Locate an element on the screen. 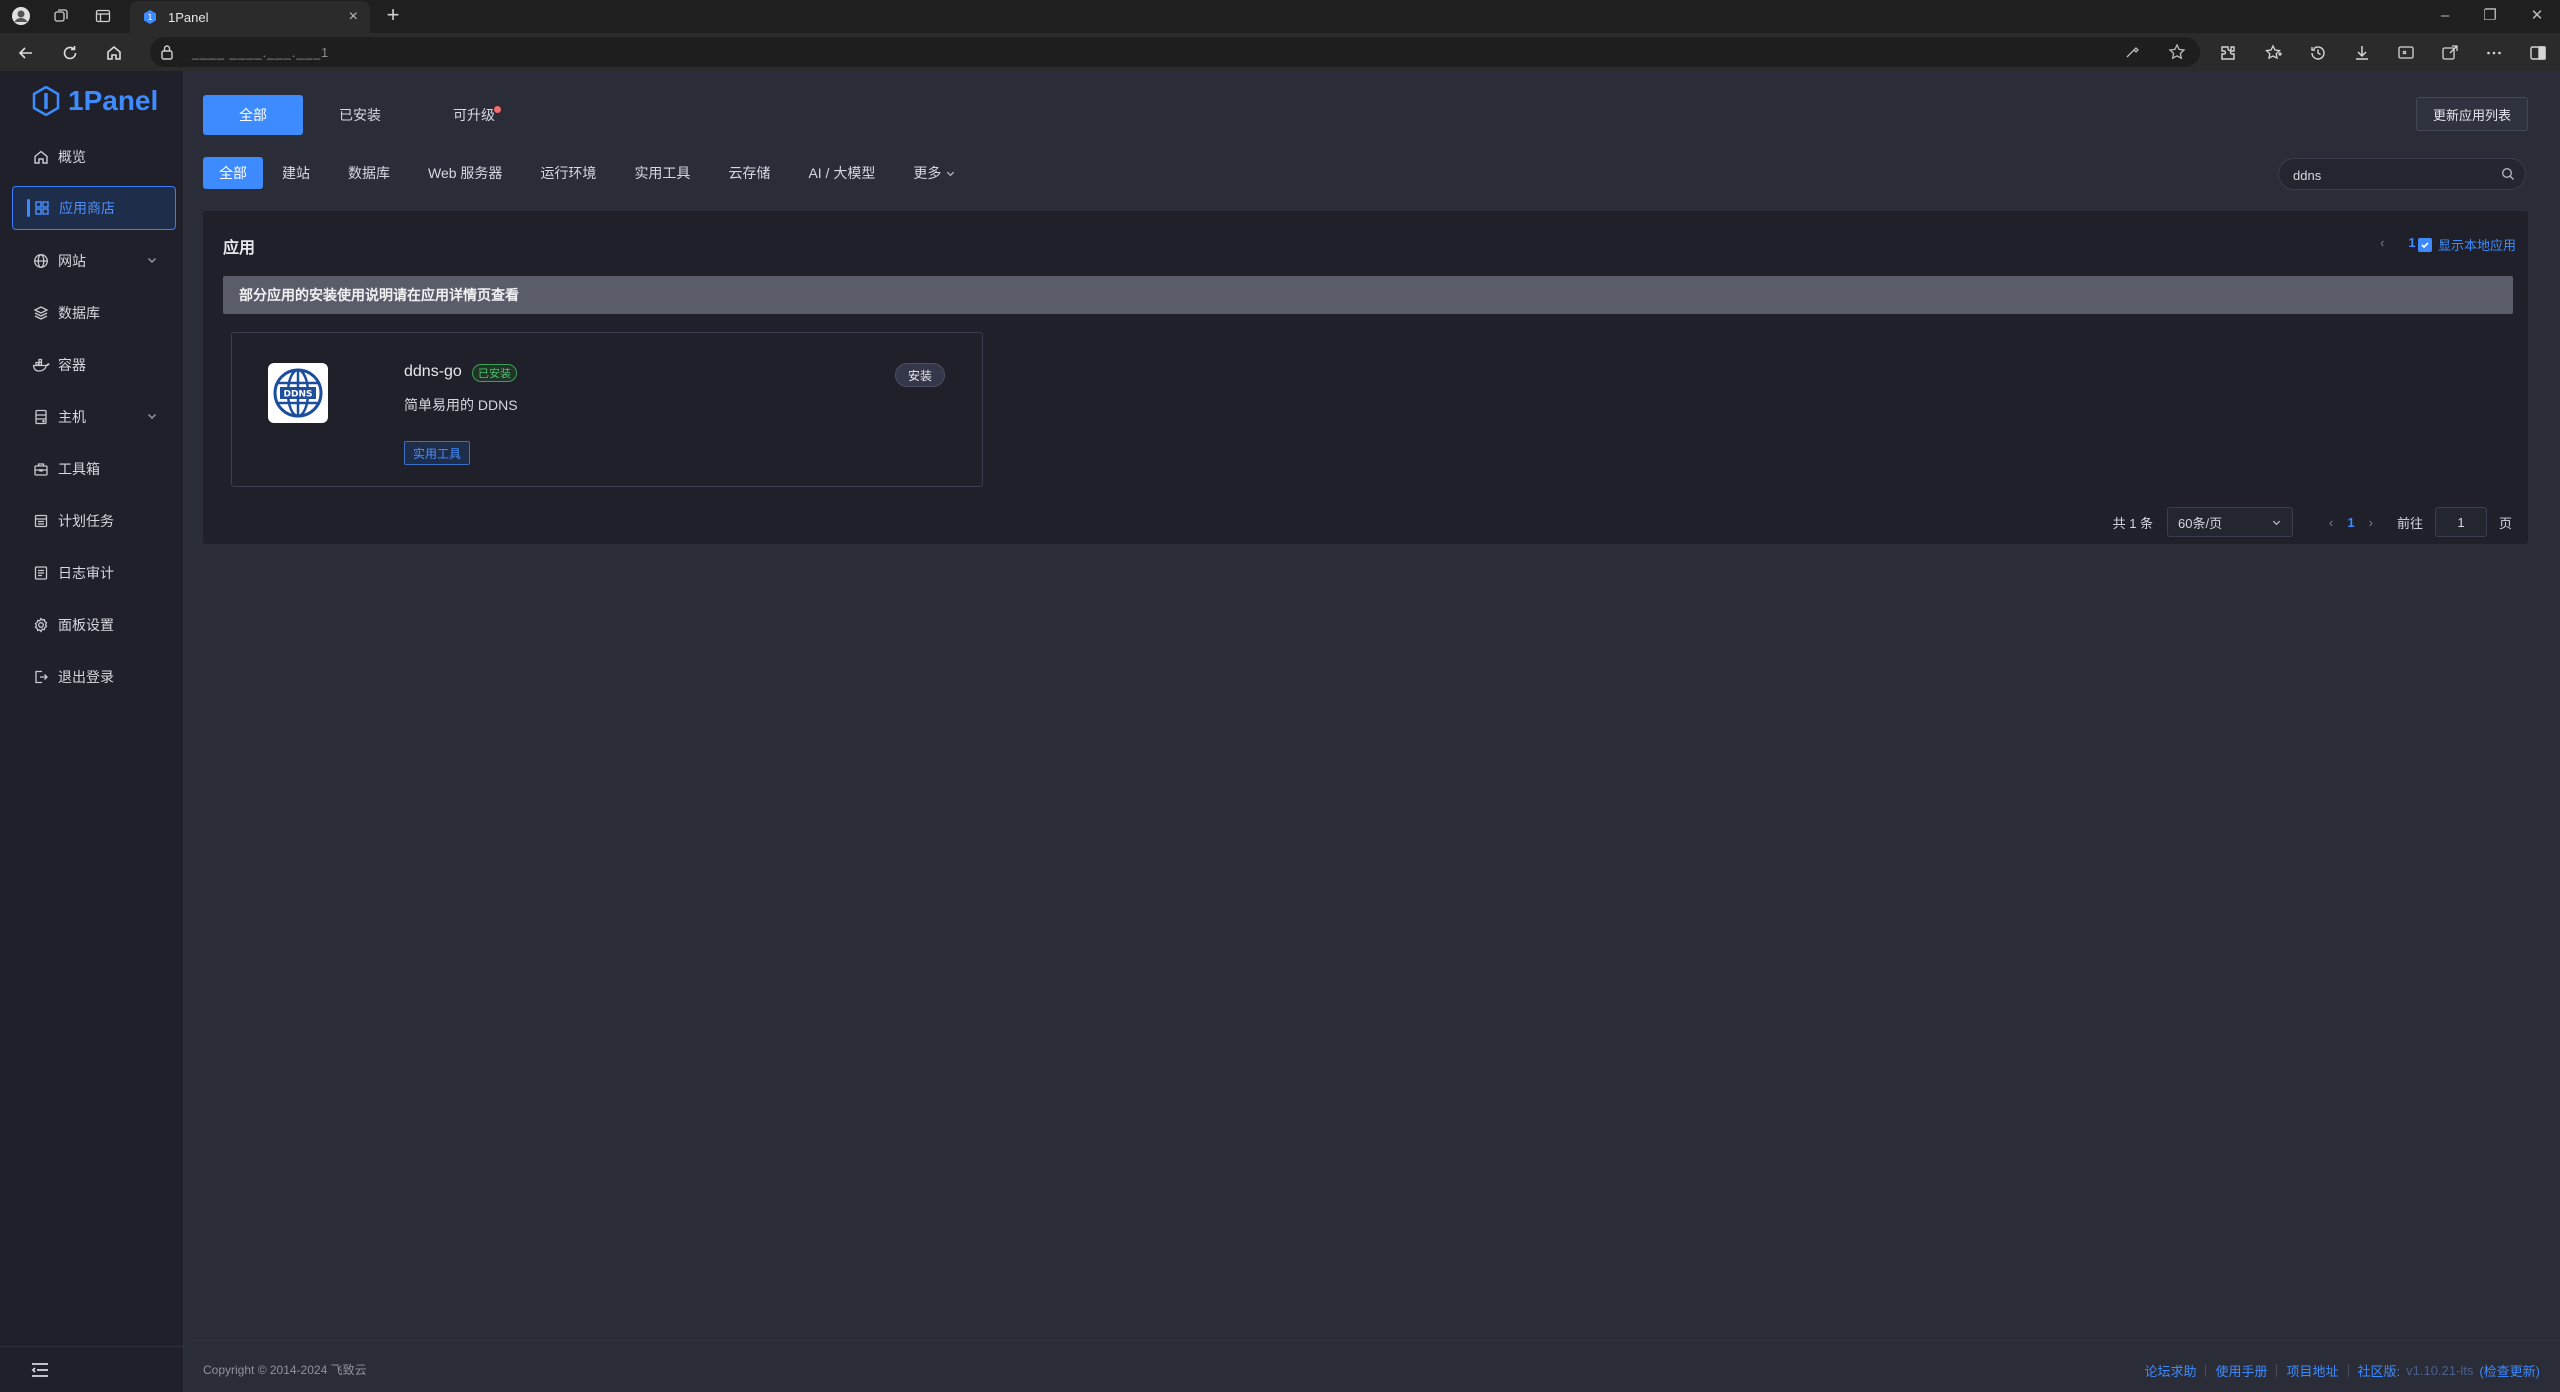  collapse-menu-icon is located at coordinates (40, 1370).